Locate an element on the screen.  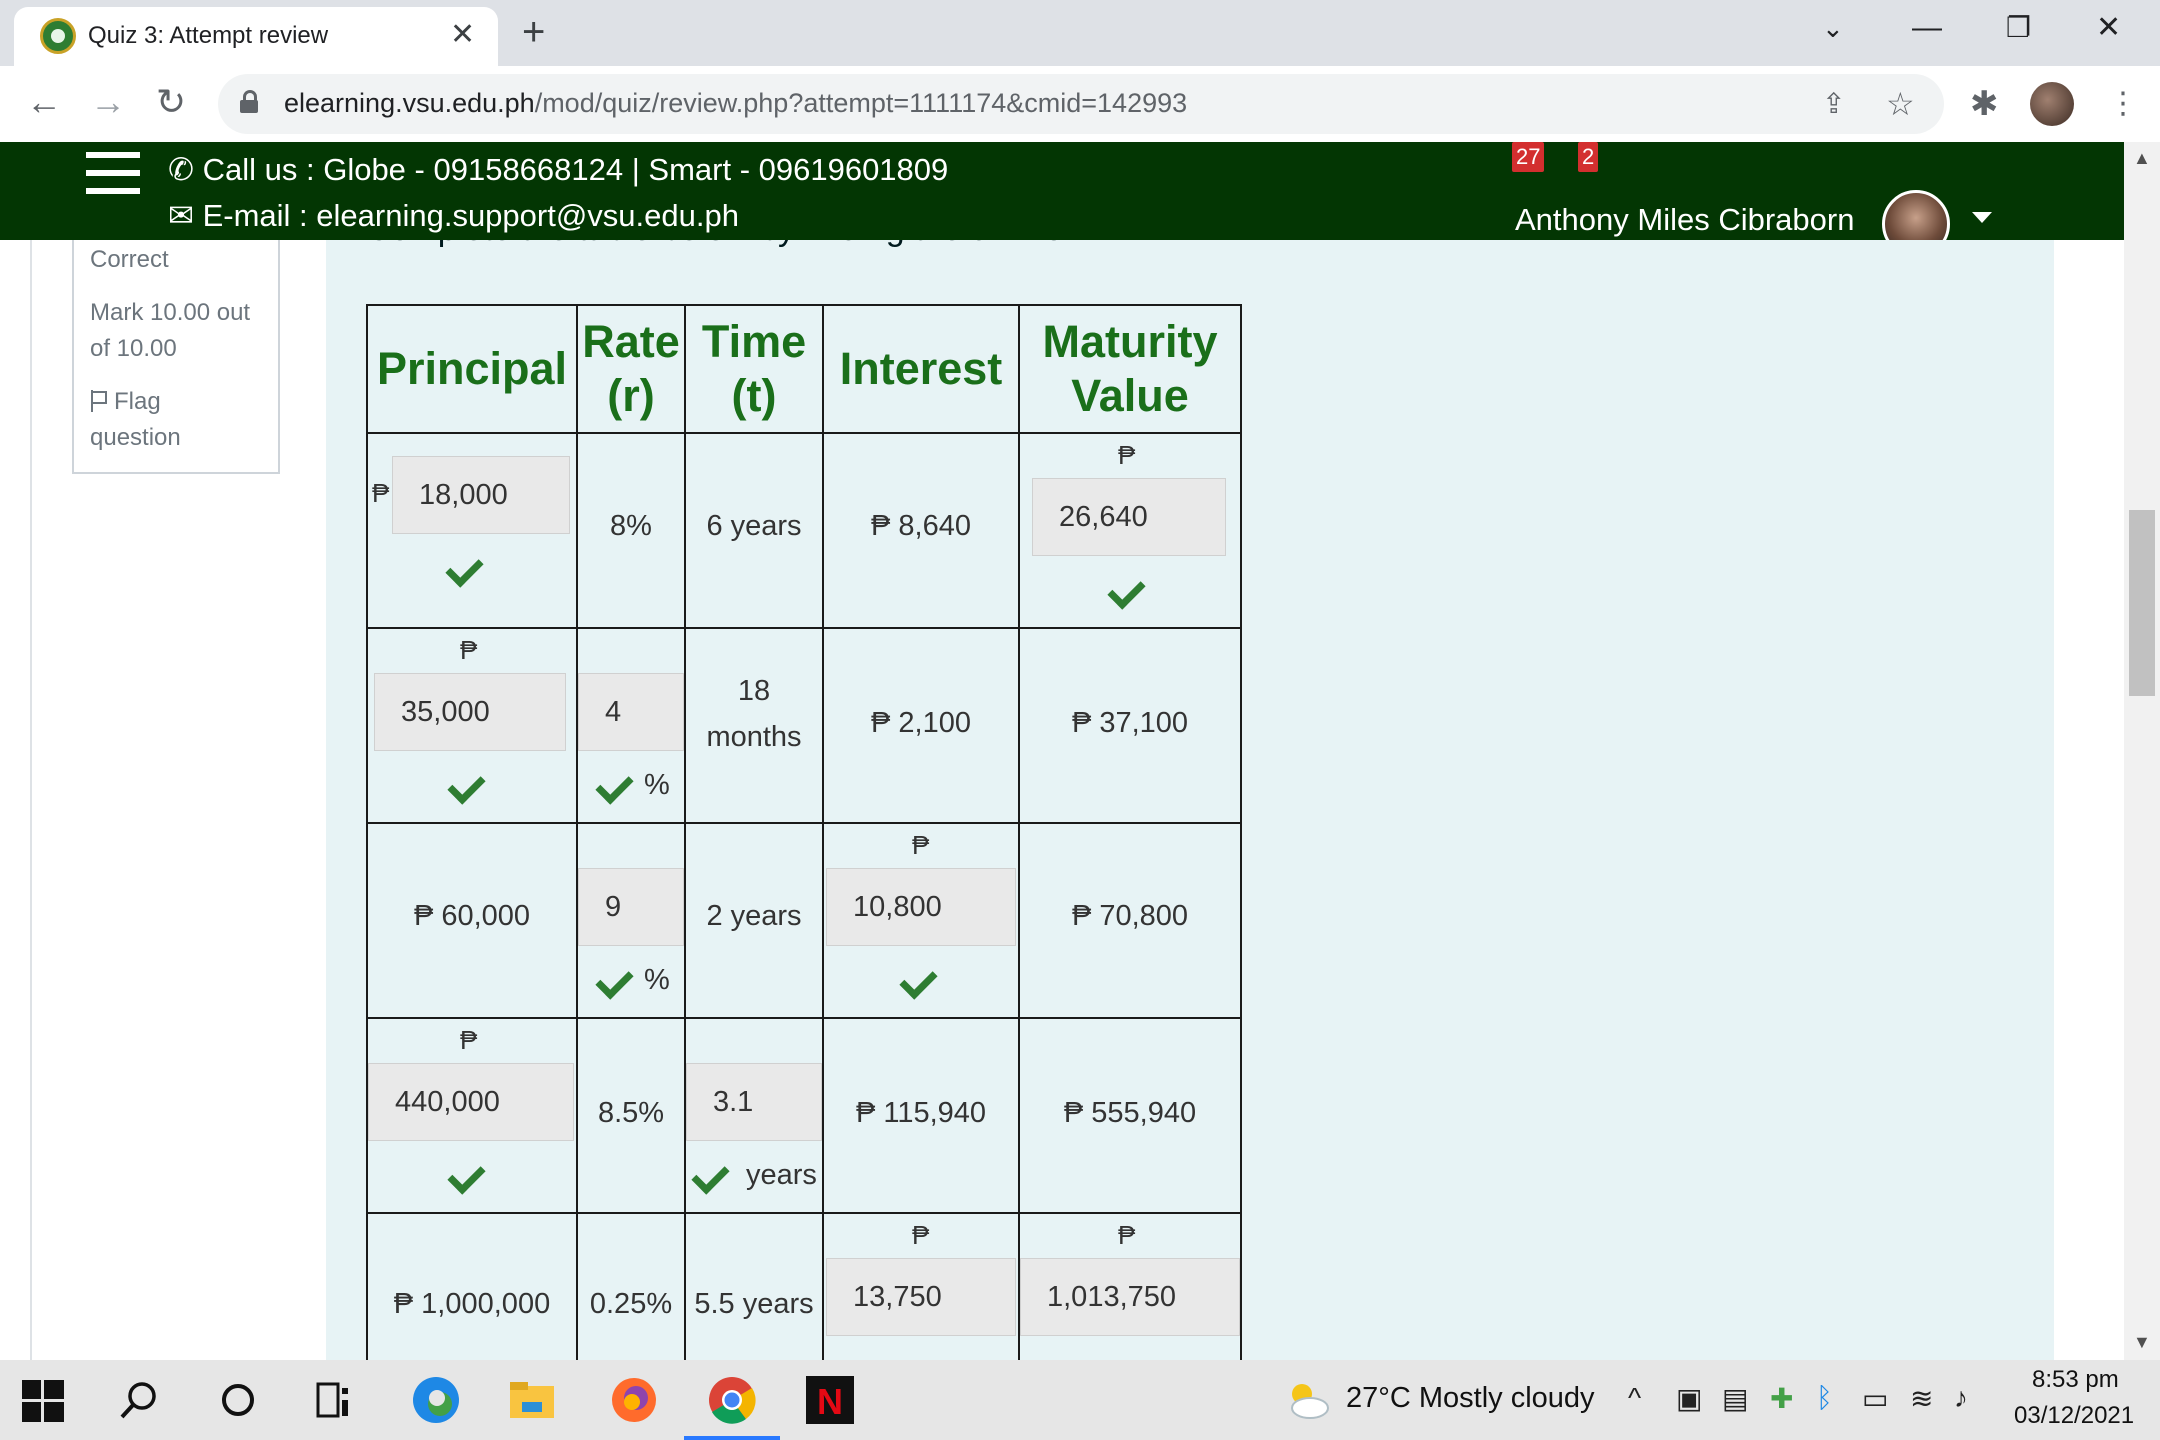
show-hidden-icons-chevron-icon: ^ is located at coordinates (1634, 1398).